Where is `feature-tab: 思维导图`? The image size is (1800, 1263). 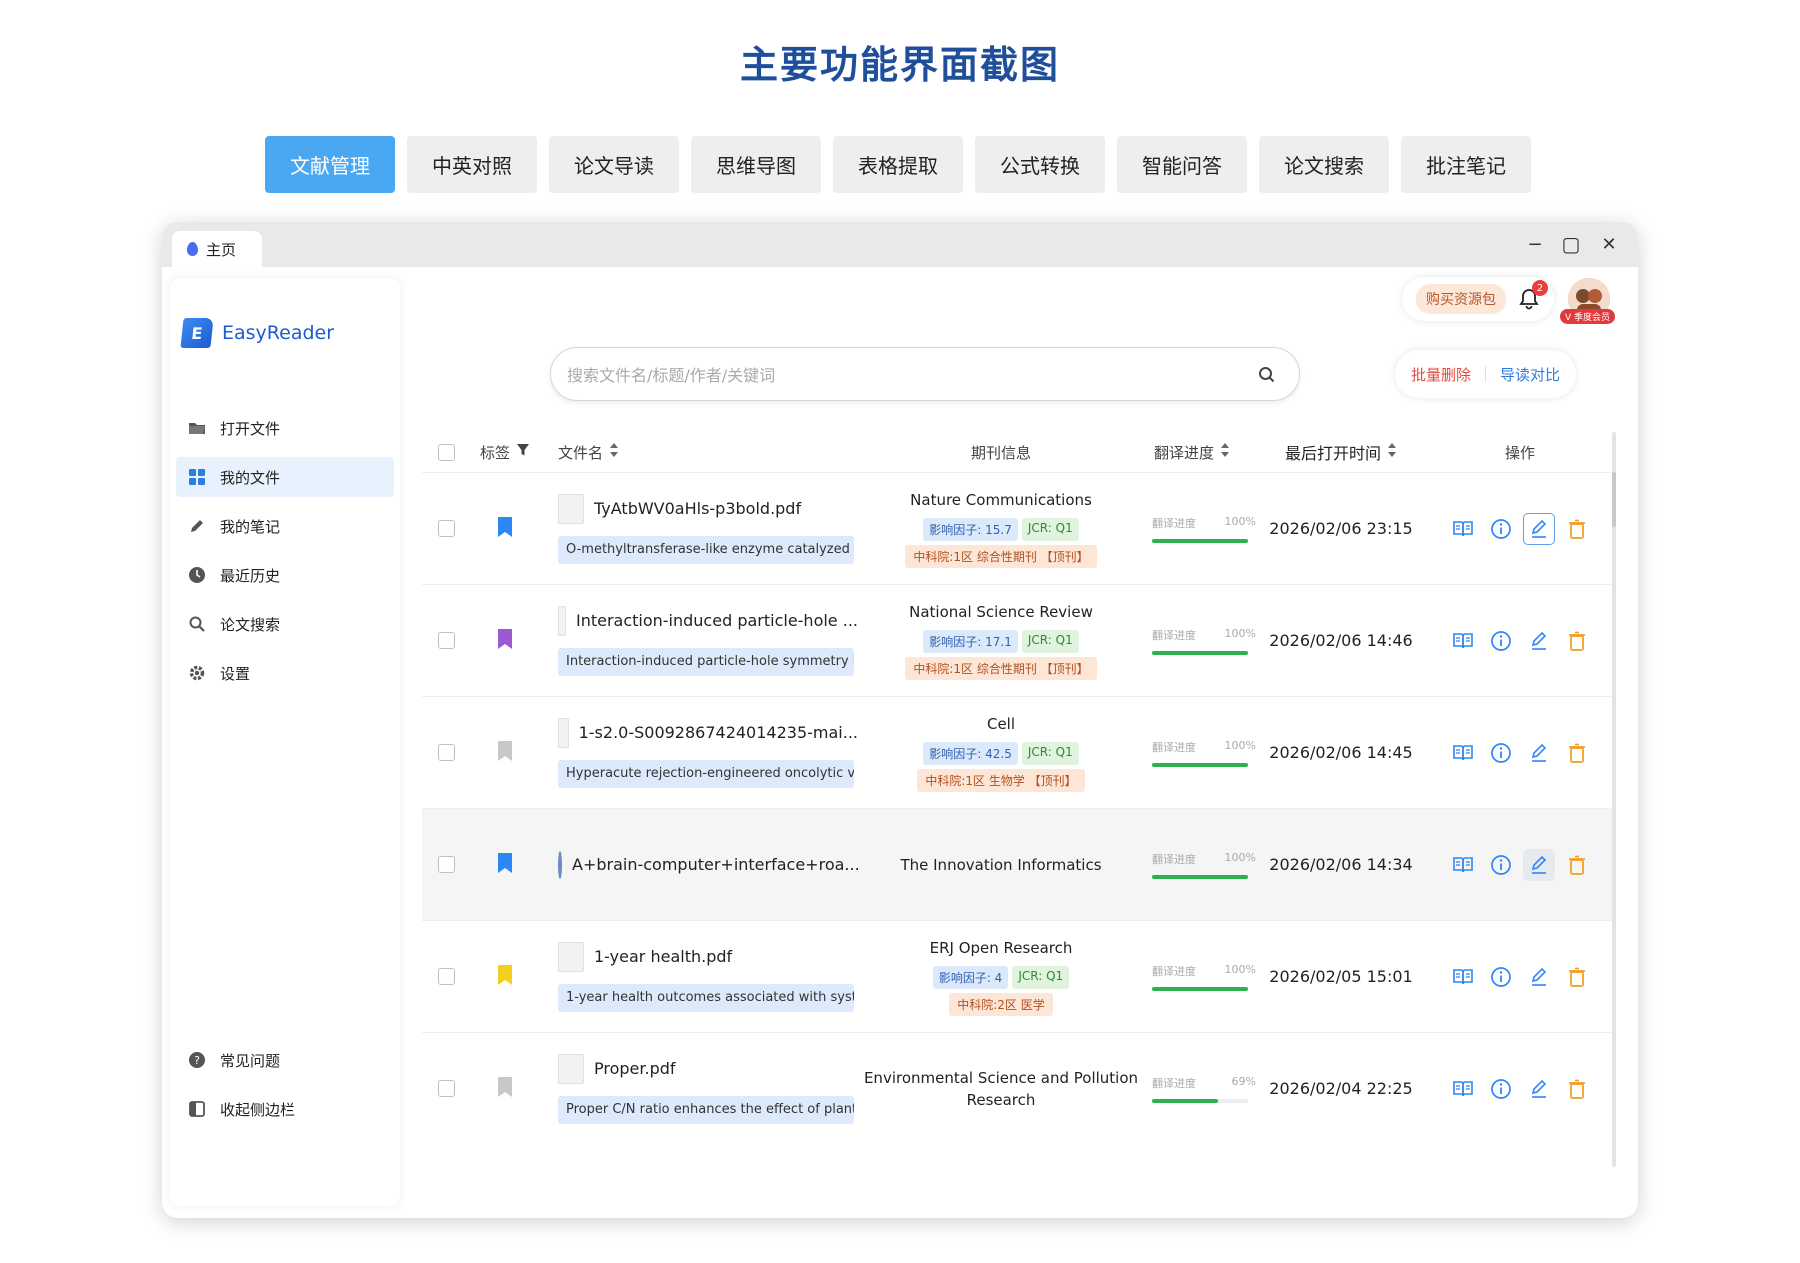 feature-tab: 思维导图 is located at coordinates (756, 164).